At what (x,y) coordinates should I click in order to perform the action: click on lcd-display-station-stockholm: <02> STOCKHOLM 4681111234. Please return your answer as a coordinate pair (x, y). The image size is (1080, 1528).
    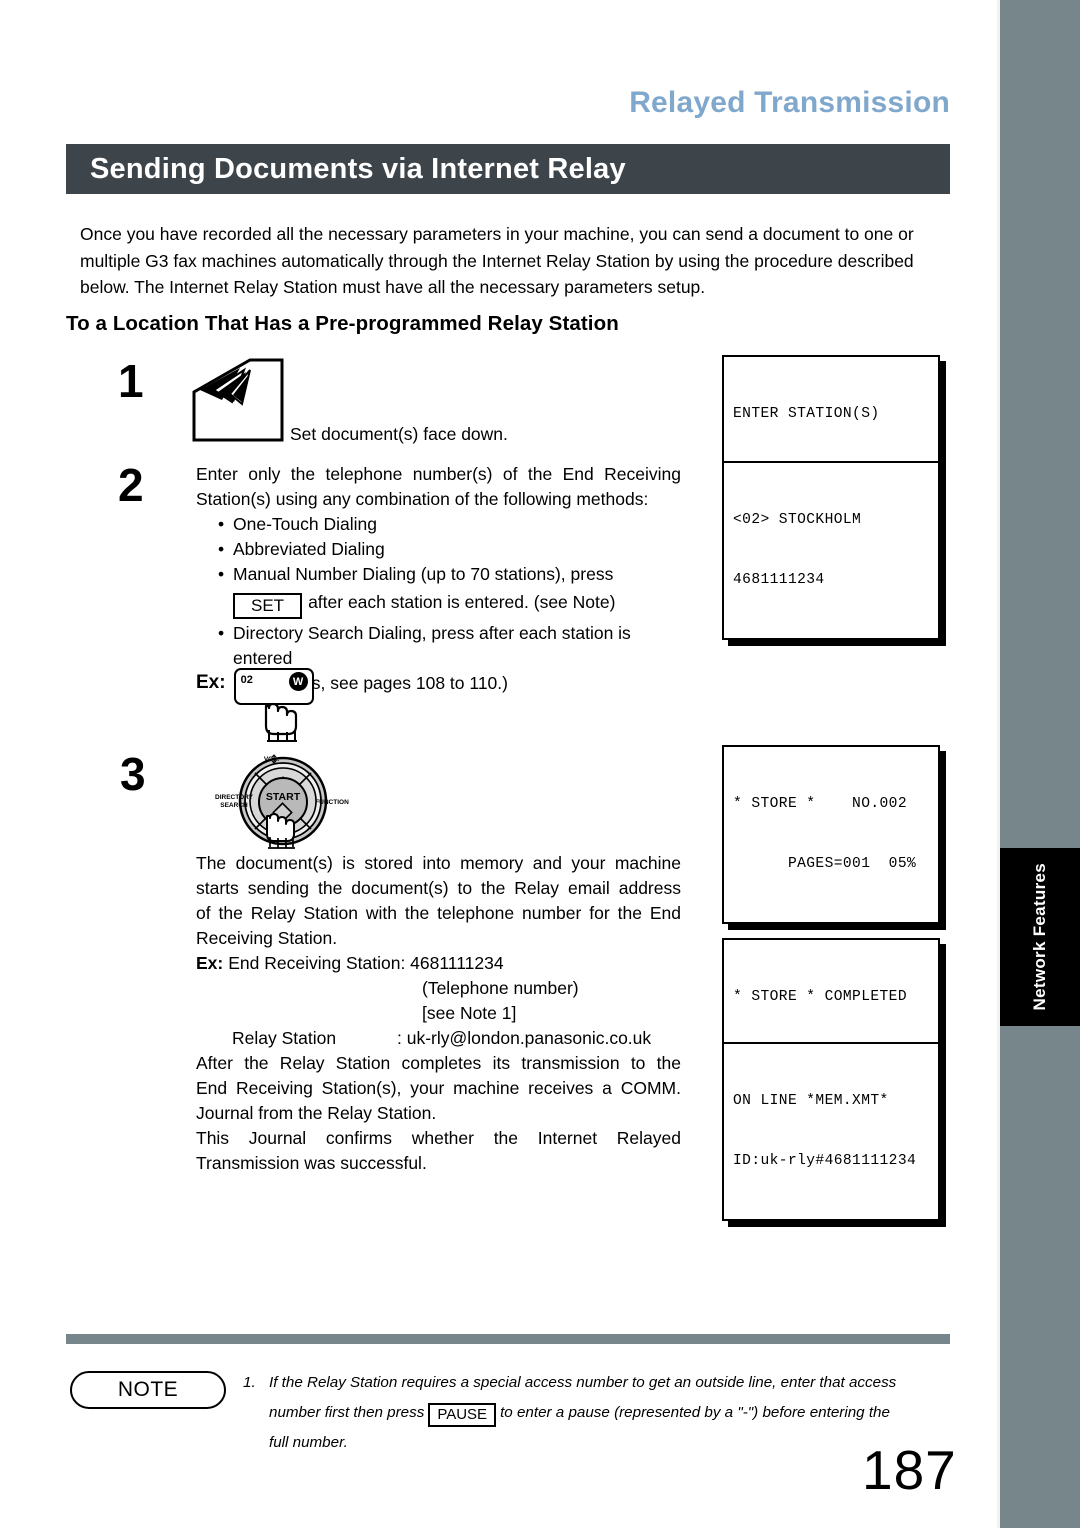
    Looking at the image, I should click on (831, 550).